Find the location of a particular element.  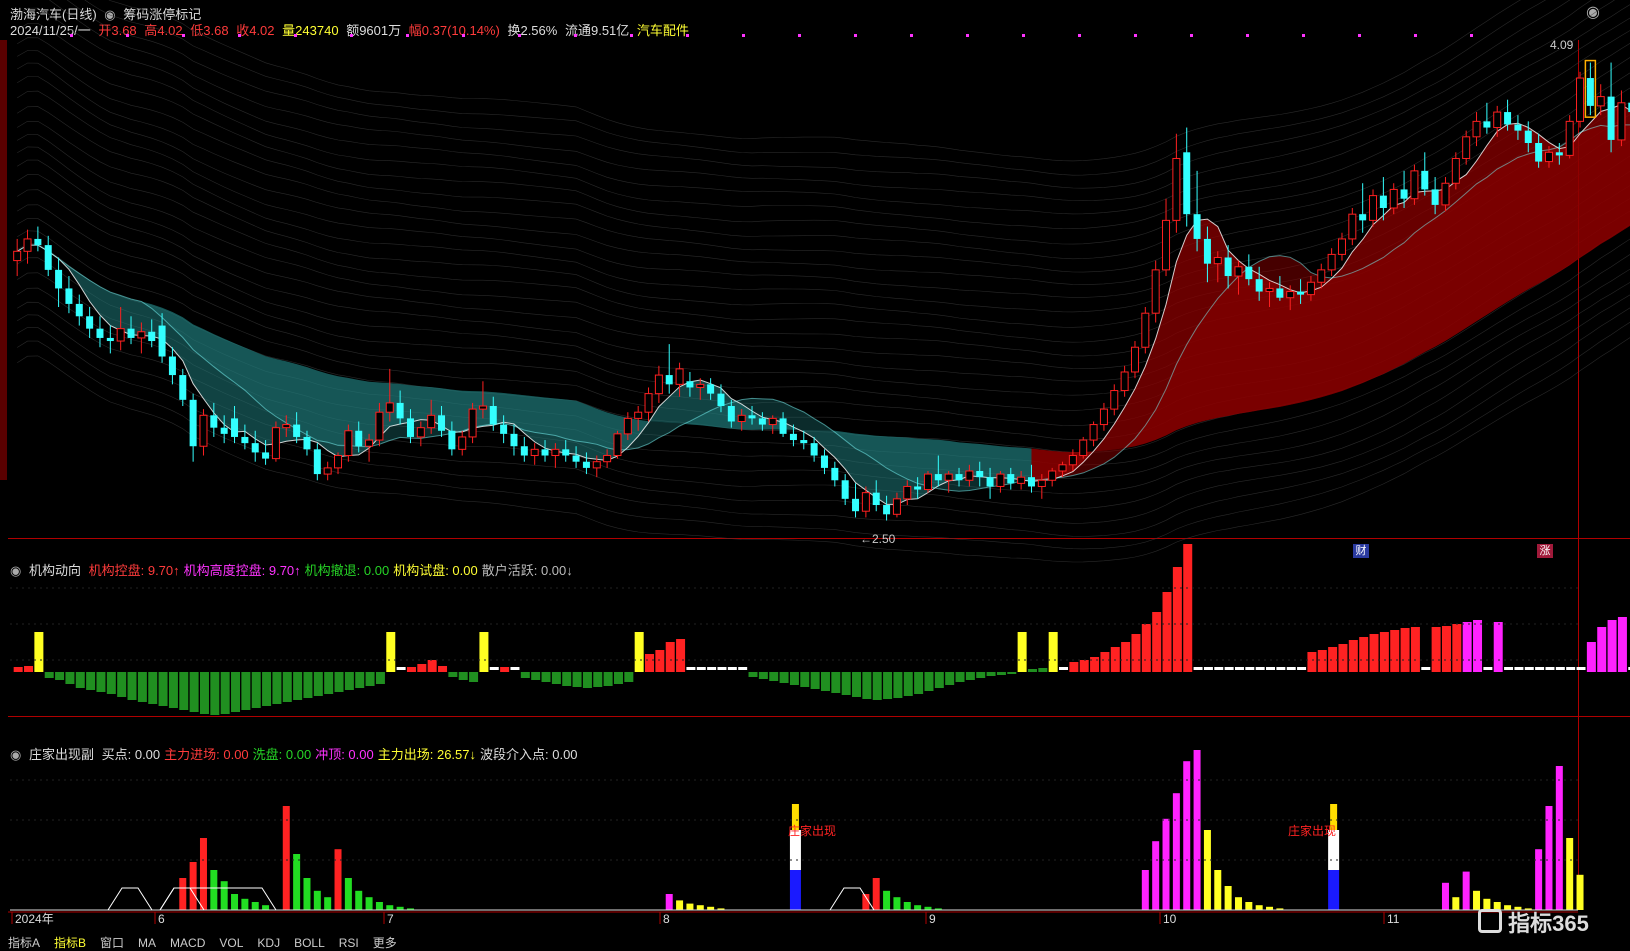

bottom-tab-6: KDJ is located at coordinates (268, 943).